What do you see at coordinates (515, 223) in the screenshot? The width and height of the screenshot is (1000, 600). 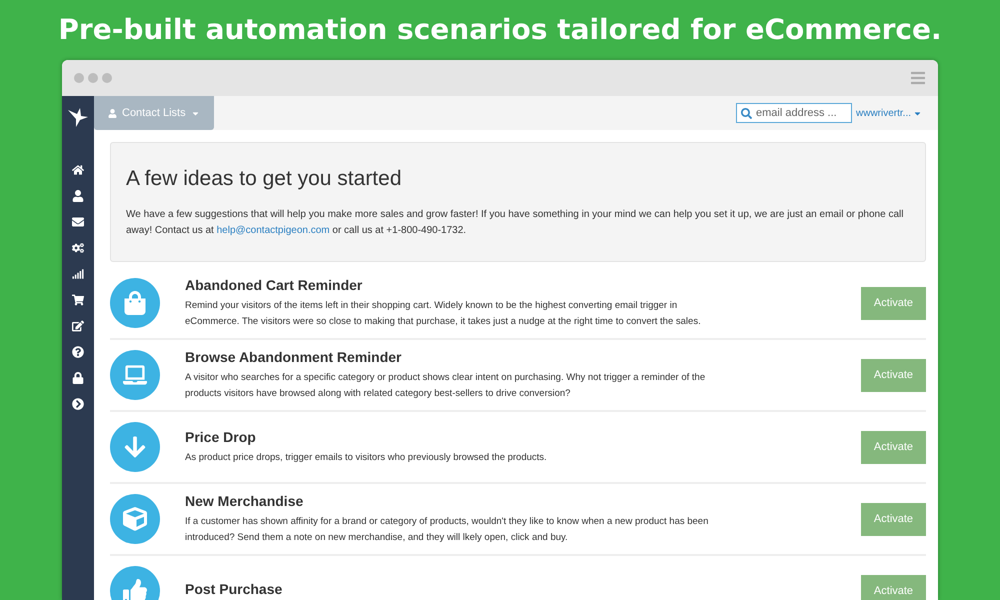 I see `intro-text: We have a few suggestions that will help you make more sales and grow faster! If you have something in your mind we can help you set it up, we are just an email or phone call away! Contact us at help@contactpigeon.com or call us at +1-800-490-1732.` at bounding box center [515, 223].